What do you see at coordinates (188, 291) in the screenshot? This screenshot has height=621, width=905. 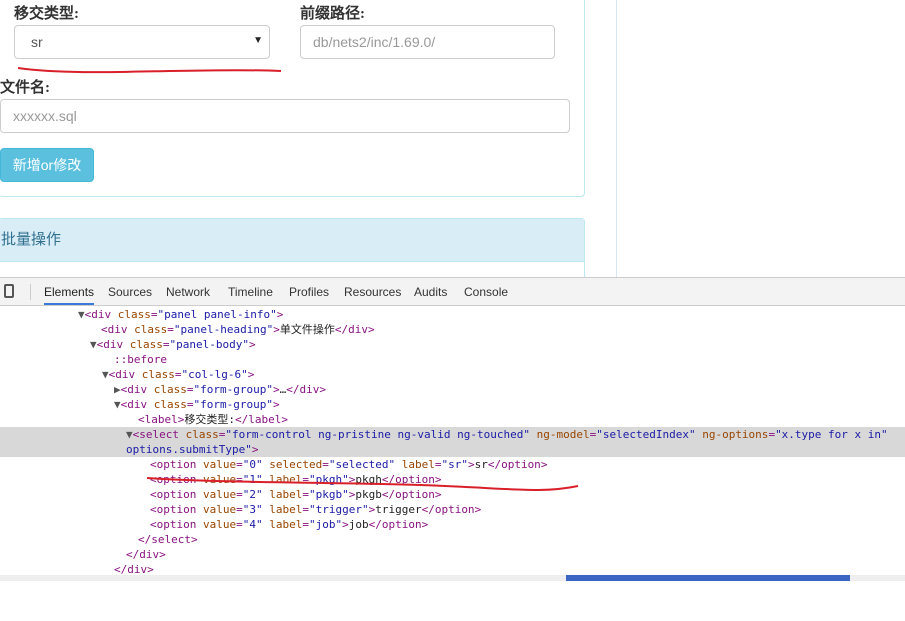 I see `tab-network: Network` at bounding box center [188, 291].